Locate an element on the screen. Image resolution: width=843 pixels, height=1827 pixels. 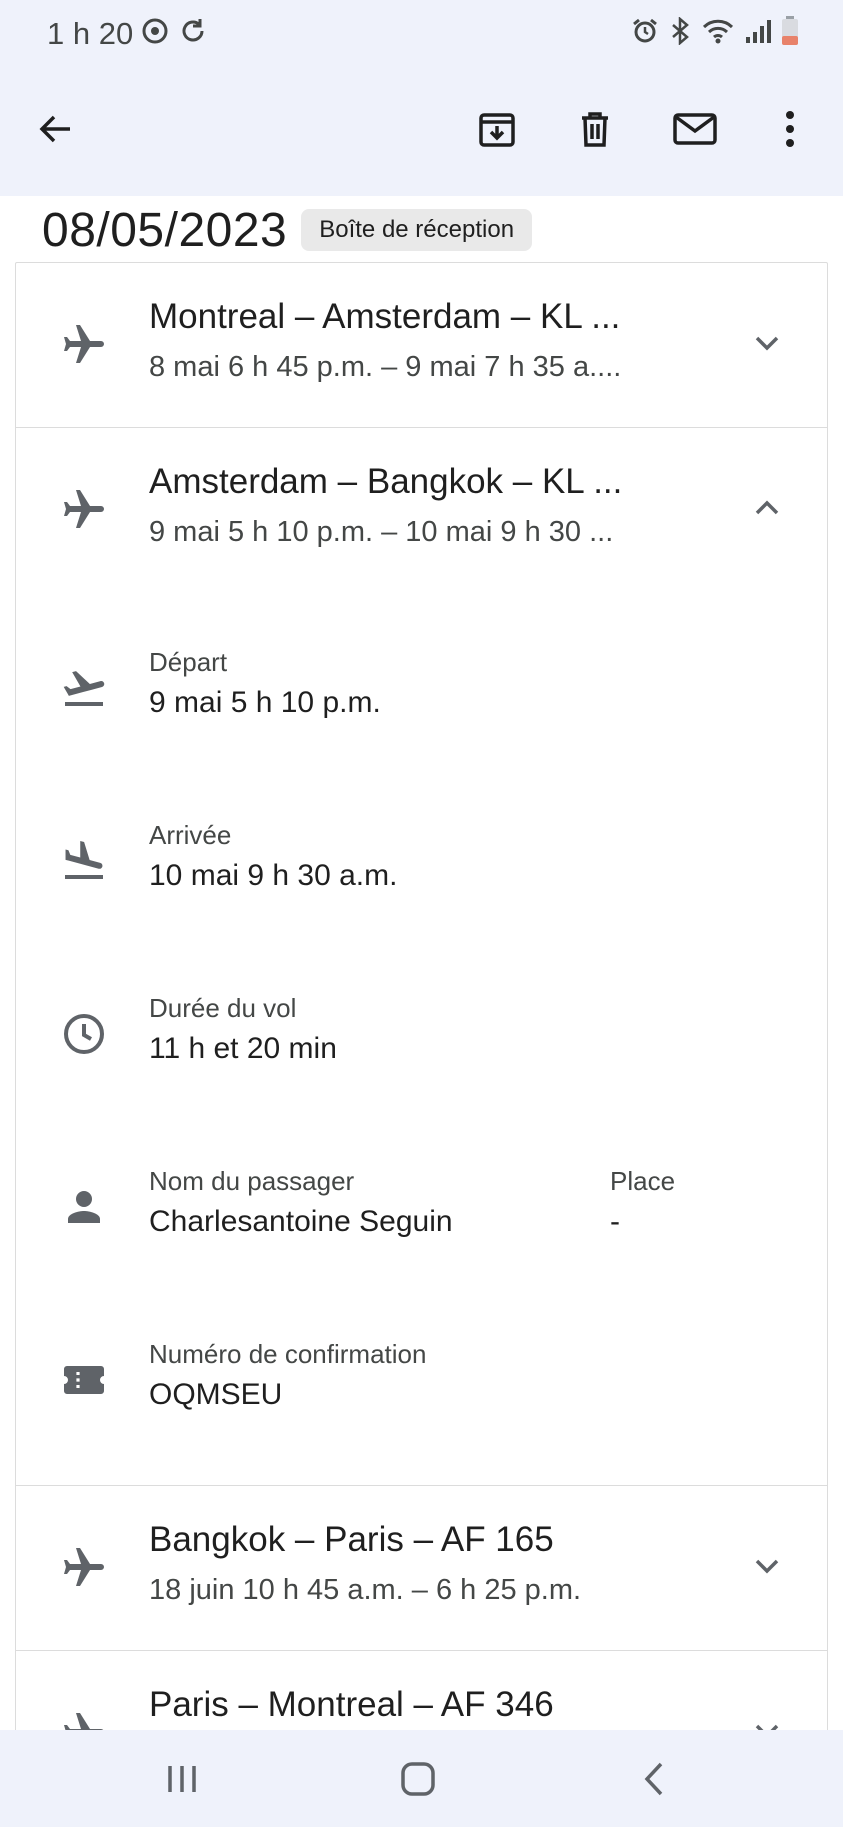
flight-card-header: Paris – Montreal – AF 346 is located at coordinates (421, 1690).